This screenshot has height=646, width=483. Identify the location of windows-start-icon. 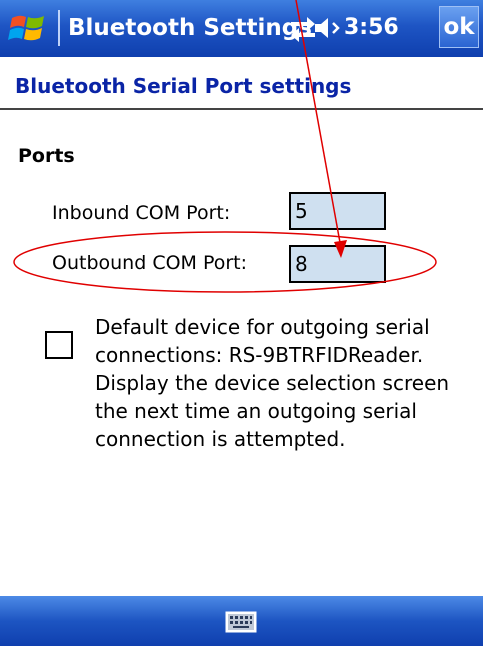
(28, 28).